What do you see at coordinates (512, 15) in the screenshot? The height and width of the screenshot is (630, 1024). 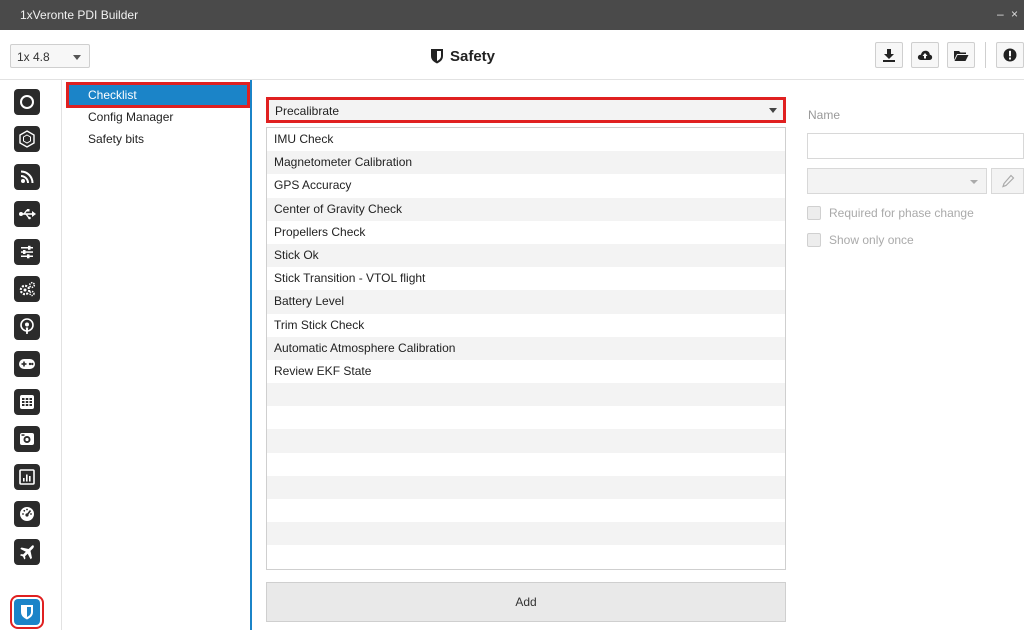 I see `title-bar: 1xVeronte PDI Builder – ×` at bounding box center [512, 15].